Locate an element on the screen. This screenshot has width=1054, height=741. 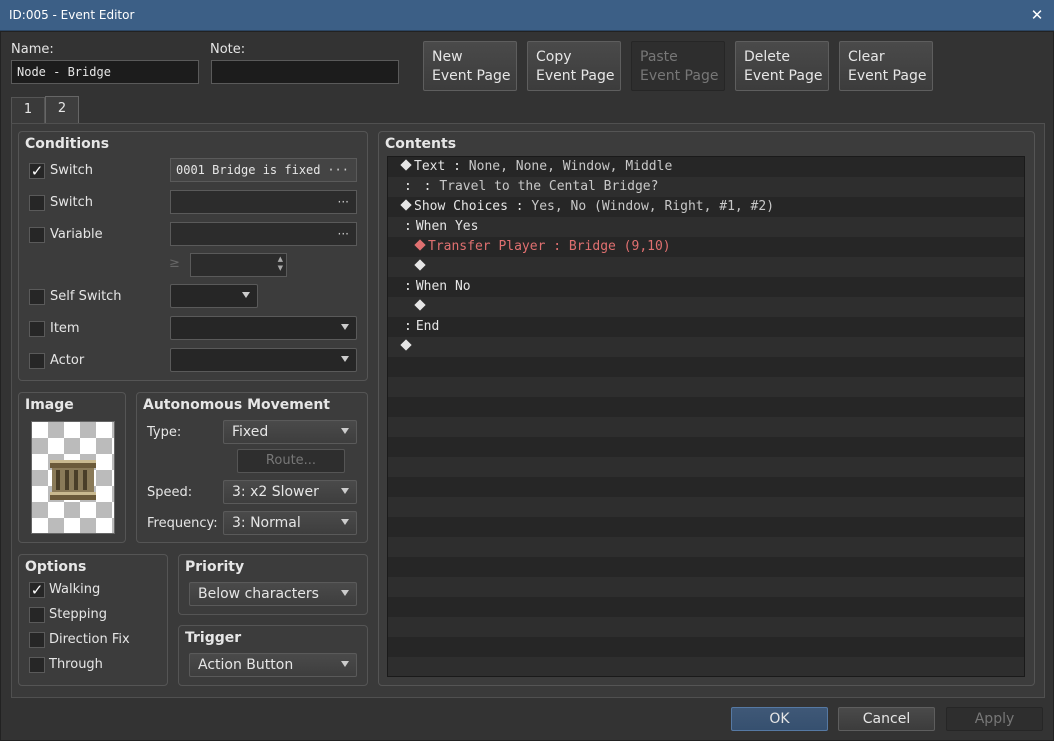
ge-symbol: ≥ is located at coordinates (174, 263).